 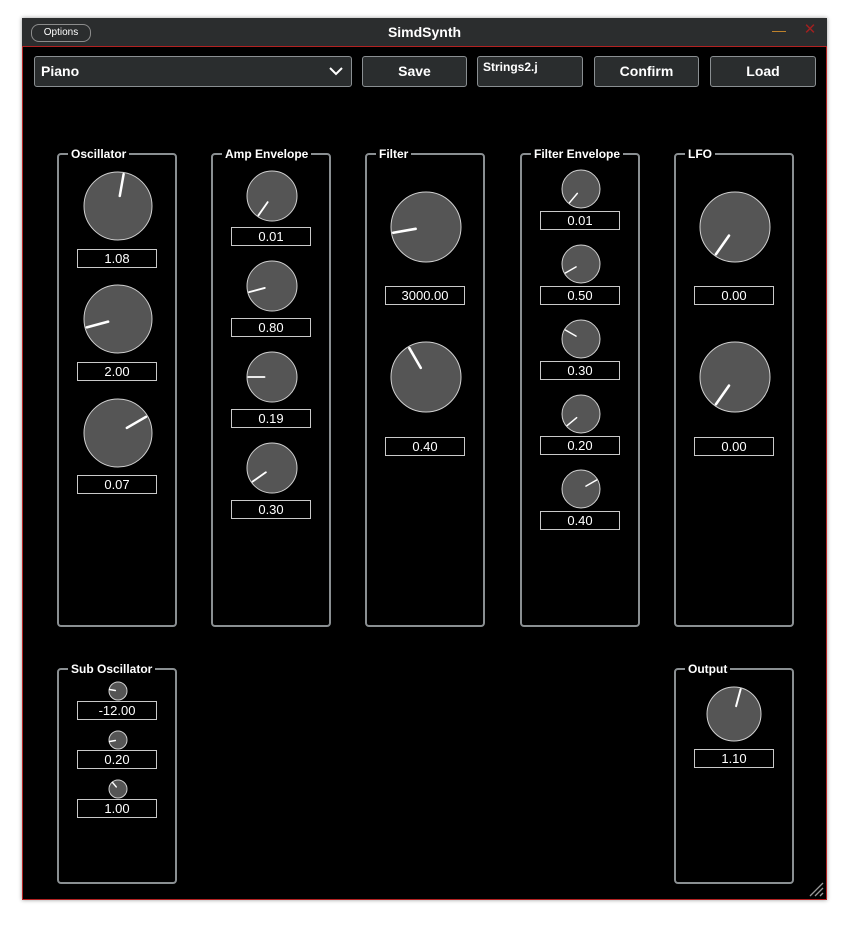 What do you see at coordinates (577, 154) in the screenshot?
I see `filter-envelope-label: Filter Envelope` at bounding box center [577, 154].